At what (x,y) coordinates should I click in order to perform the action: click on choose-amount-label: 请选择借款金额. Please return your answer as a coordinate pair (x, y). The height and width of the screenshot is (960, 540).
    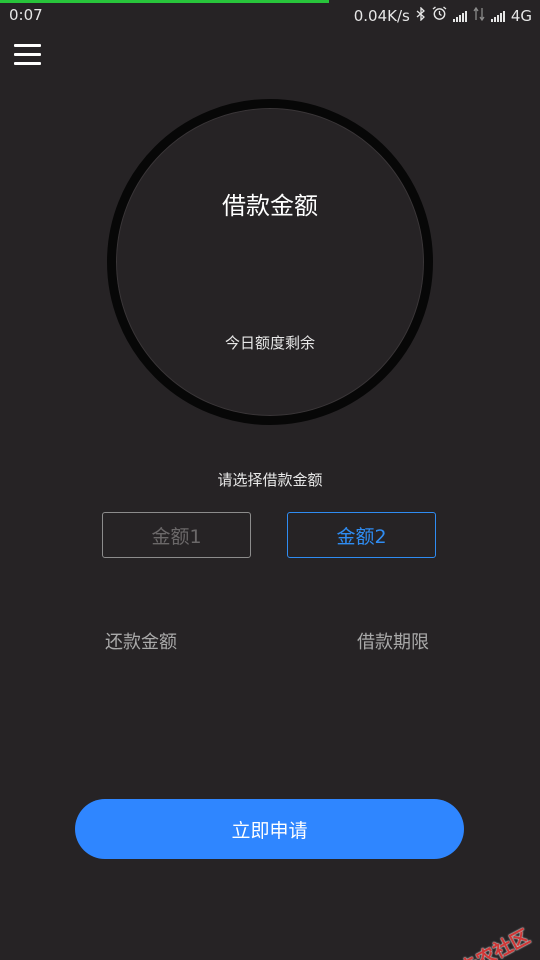
    Looking at the image, I should click on (270, 480).